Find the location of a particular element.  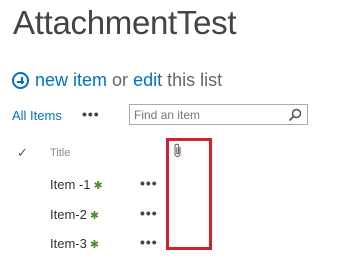

search-box is located at coordinates (218, 114).